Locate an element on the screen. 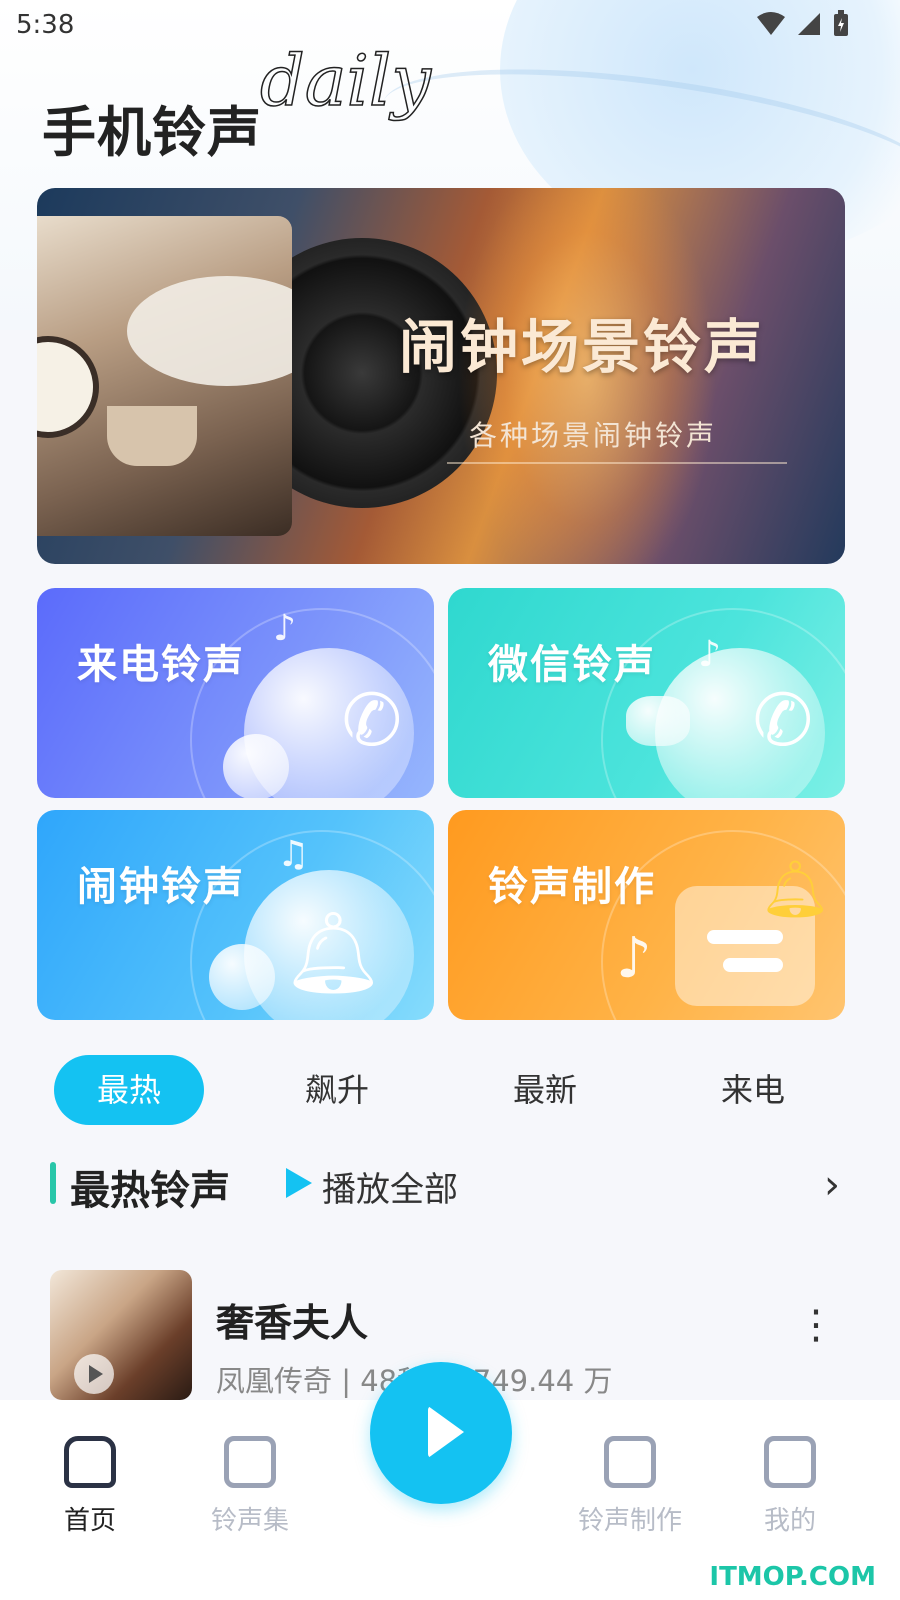  play-icon is located at coordinates (94, 1374).